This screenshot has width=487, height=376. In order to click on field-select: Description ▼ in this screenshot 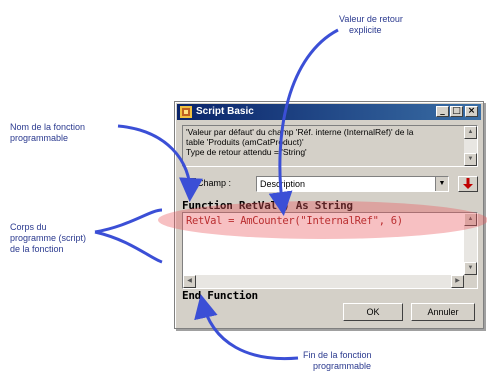, I will do `click(352, 184)`.